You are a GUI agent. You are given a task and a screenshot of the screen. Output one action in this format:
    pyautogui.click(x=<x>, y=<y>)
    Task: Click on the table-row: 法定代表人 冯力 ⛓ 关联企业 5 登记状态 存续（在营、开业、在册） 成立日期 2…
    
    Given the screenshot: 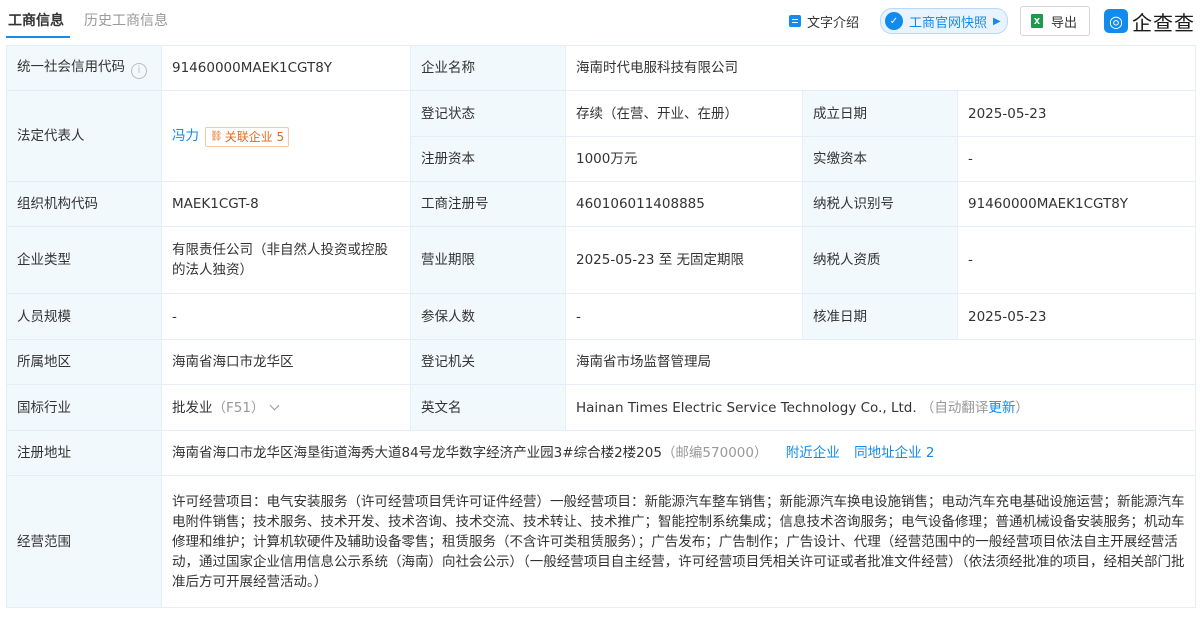 What is the action you would take?
    pyautogui.click(x=601, y=136)
    